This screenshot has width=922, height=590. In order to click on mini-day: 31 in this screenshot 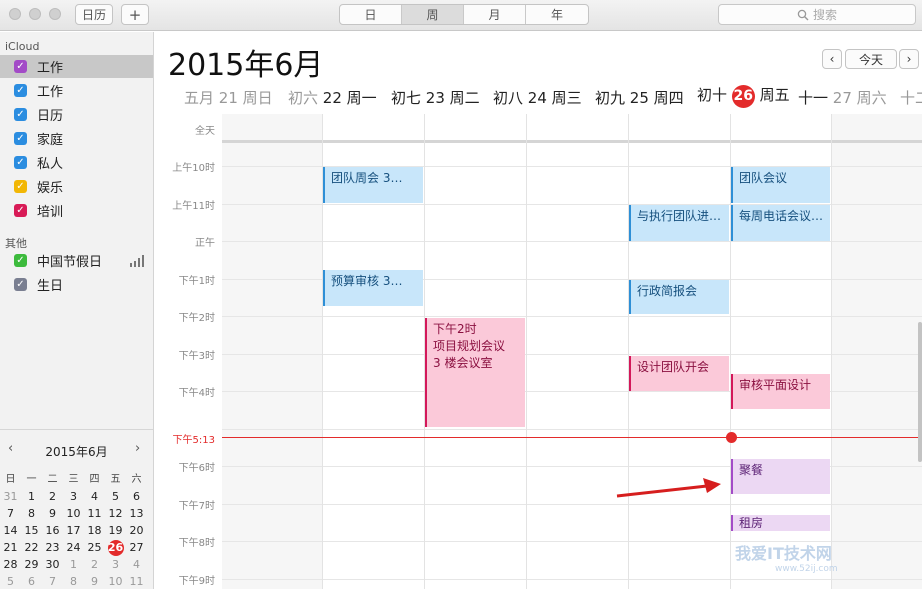, I will do `click(10, 496)`.